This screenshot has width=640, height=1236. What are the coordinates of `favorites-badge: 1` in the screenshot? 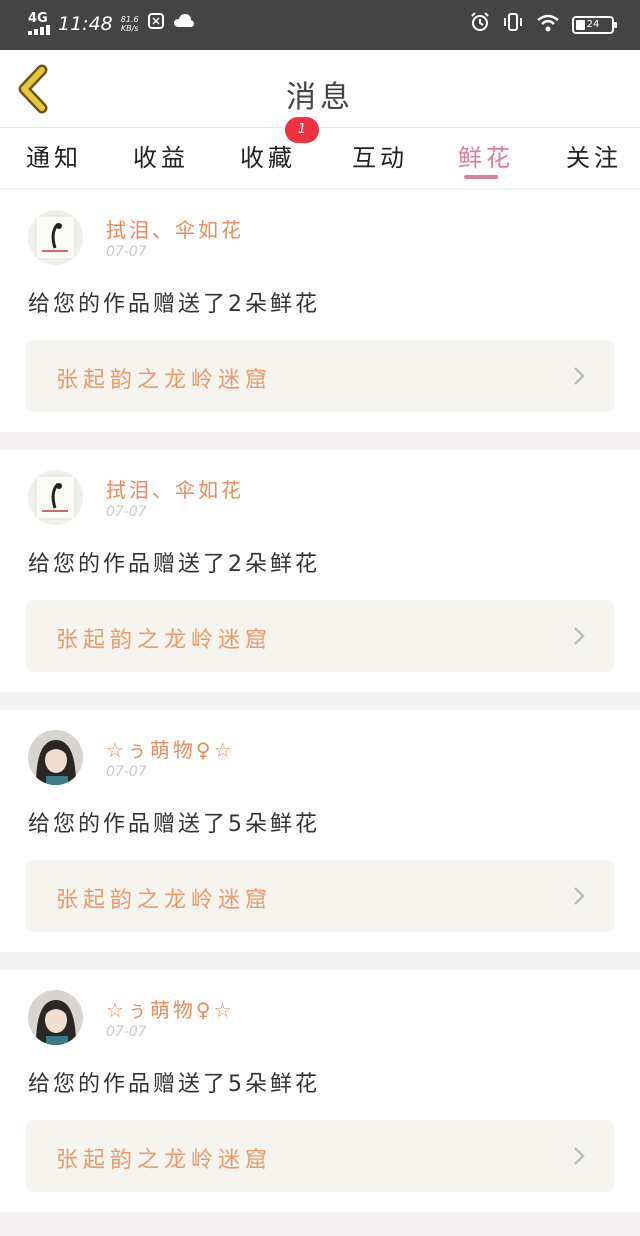 It's located at (302, 130).